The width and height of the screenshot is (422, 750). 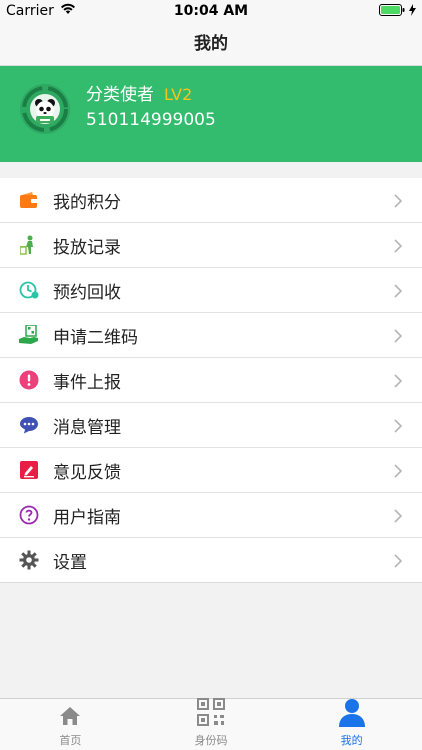 I want to click on tab-mine: 我的, so click(x=351, y=724).